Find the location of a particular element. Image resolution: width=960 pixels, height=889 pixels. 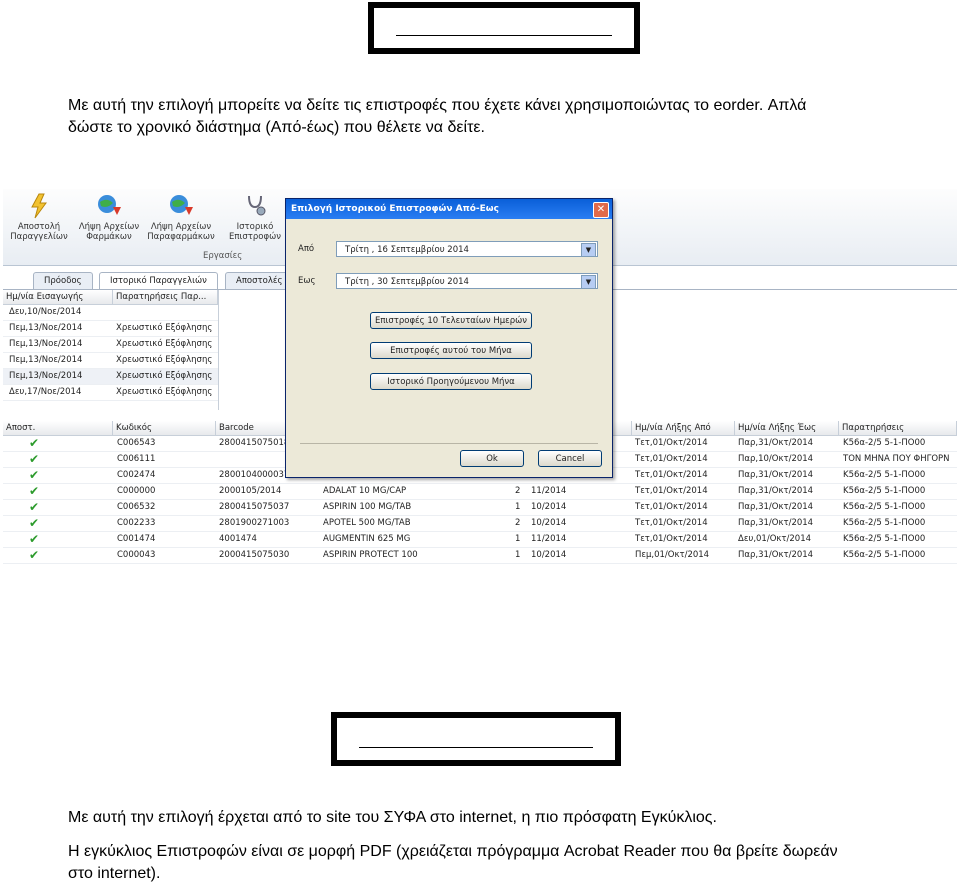

to-label: Εως is located at coordinates (307, 281).